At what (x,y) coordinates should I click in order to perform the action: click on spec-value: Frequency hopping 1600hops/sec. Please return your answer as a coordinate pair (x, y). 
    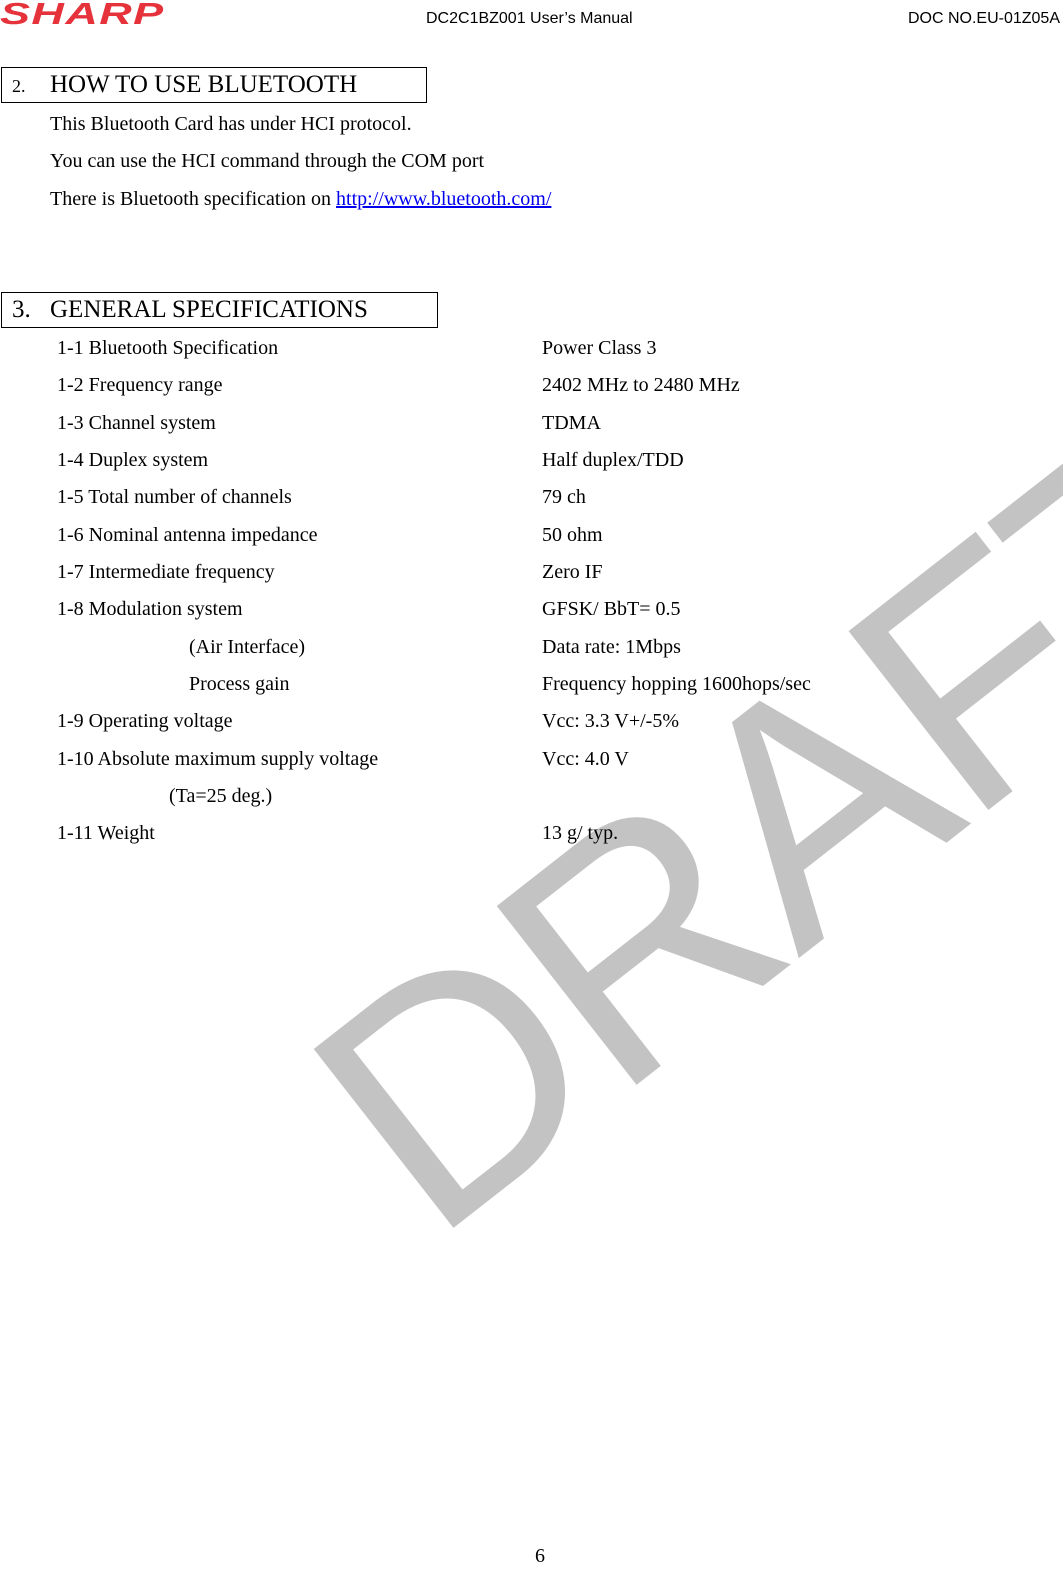
    Looking at the image, I should click on (676, 684).